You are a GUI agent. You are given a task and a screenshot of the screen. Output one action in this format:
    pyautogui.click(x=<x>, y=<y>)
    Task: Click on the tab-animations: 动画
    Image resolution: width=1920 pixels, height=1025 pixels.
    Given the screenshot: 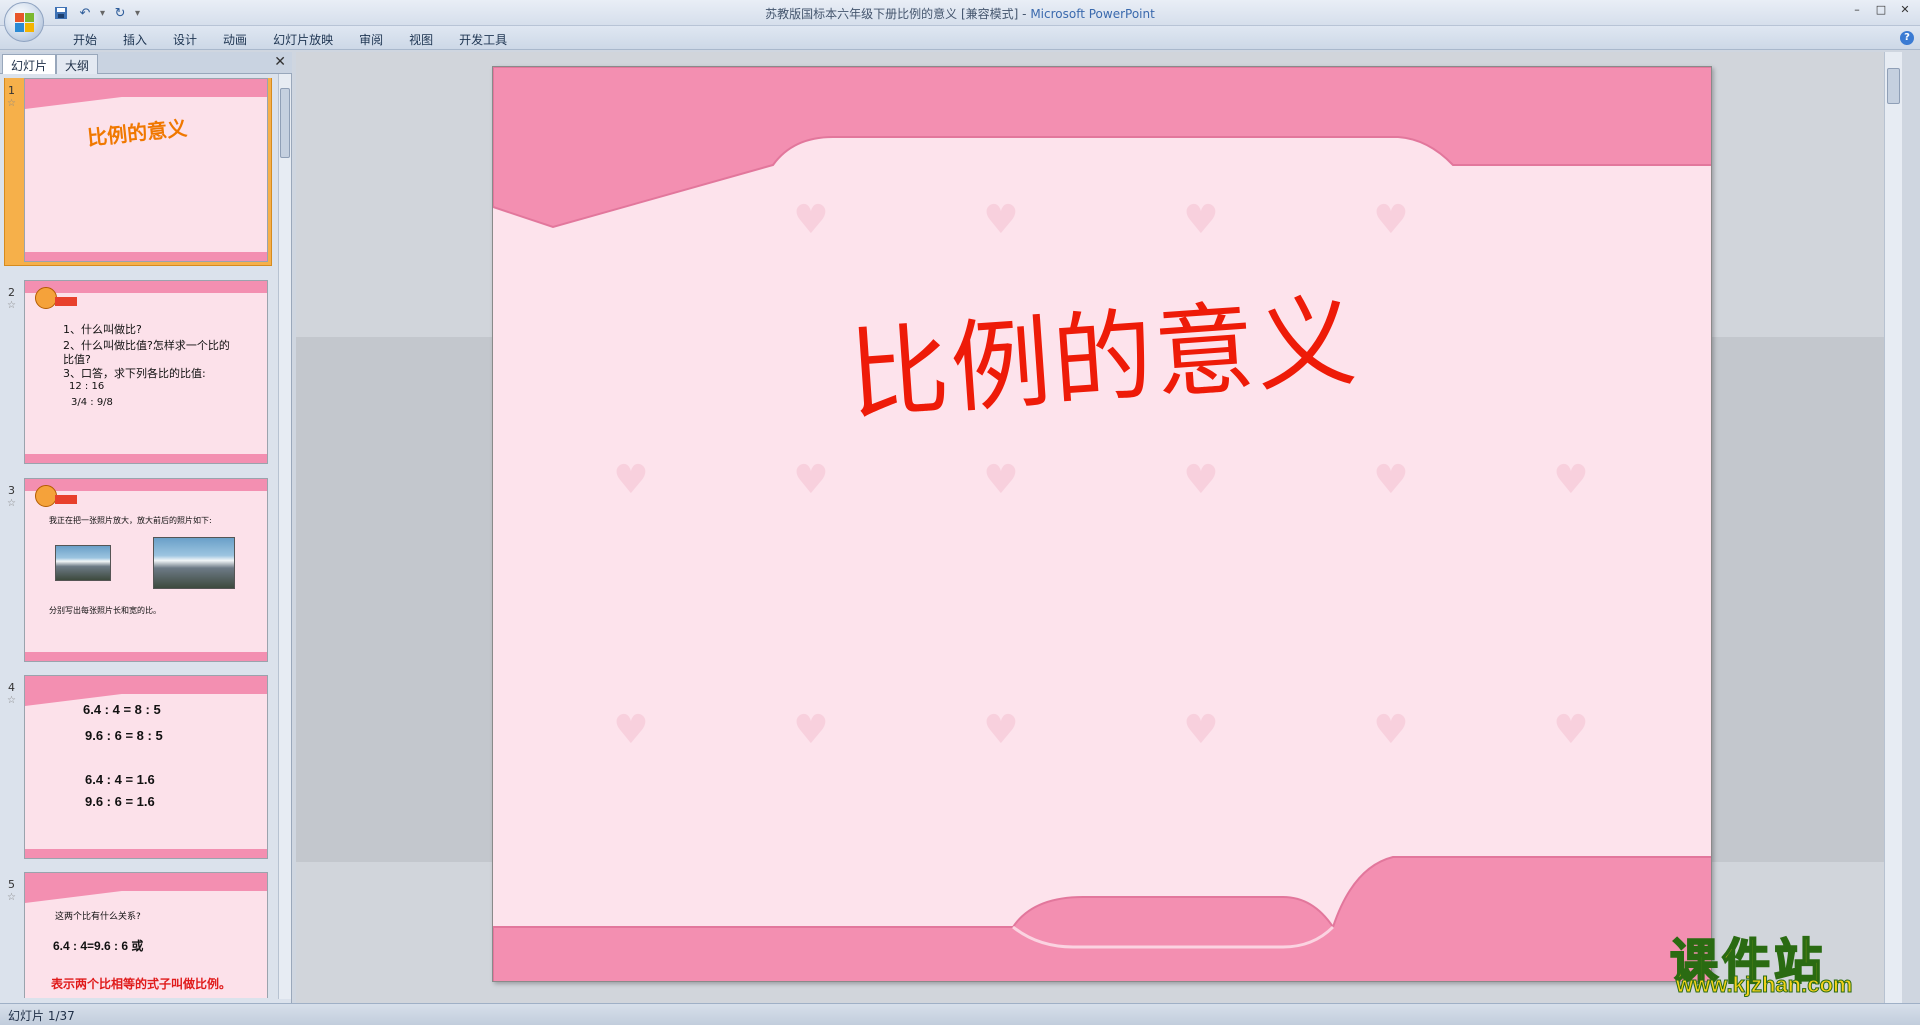 What is the action you would take?
    pyautogui.click(x=235, y=39)
    